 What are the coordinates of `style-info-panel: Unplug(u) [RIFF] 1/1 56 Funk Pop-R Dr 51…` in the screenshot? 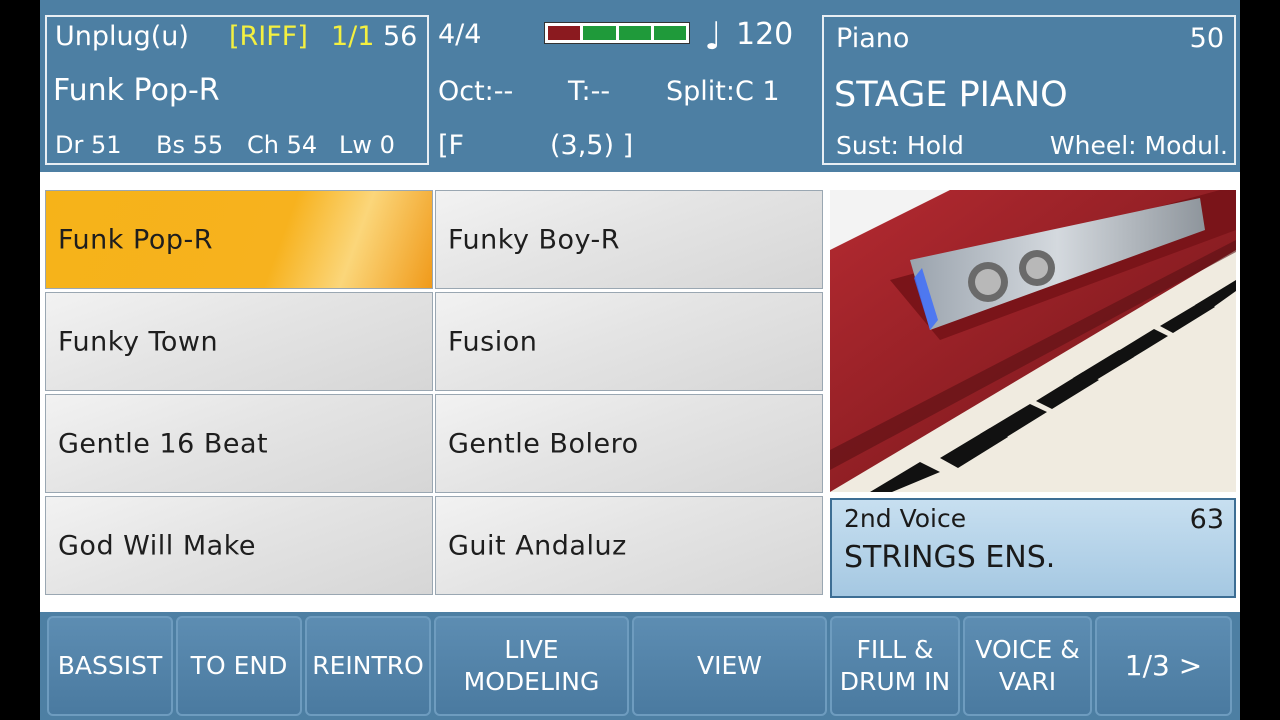 It's located at (237, 90).